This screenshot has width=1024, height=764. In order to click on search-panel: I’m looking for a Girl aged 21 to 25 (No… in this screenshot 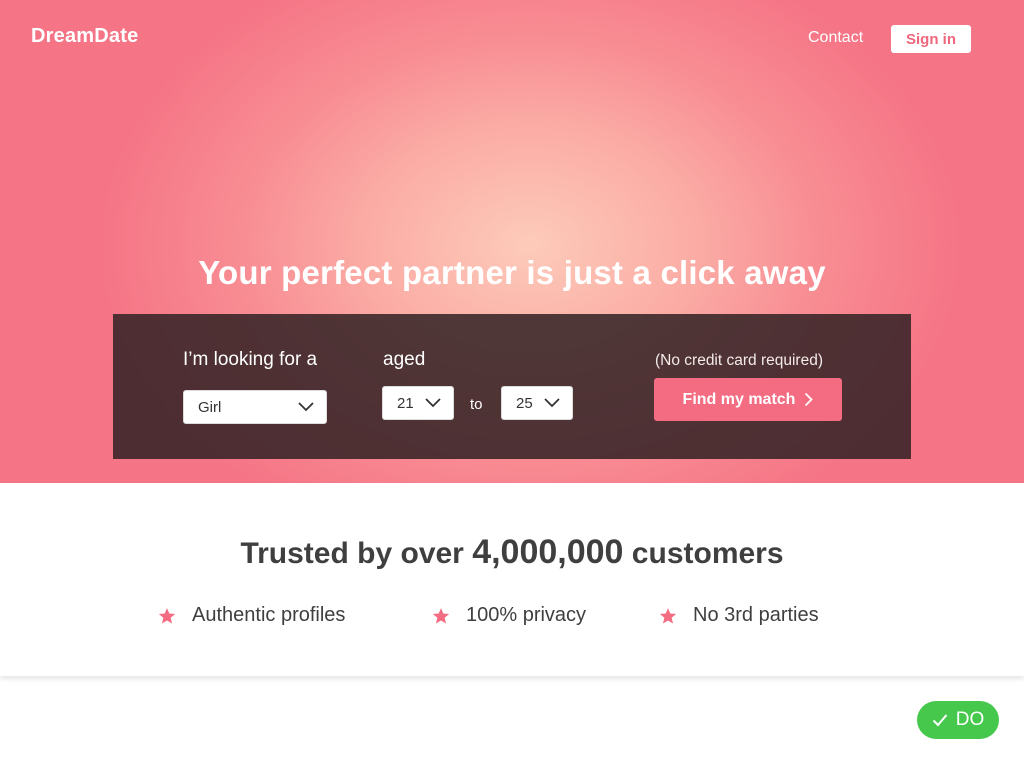, I will do `click(512, 386)`.